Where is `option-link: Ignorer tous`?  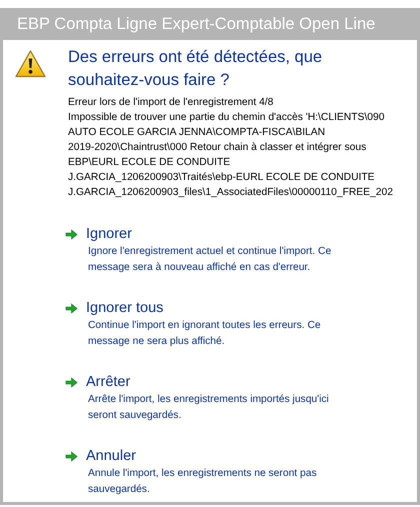
option-link: Ignorer tous is located at coordinates (125, 308).